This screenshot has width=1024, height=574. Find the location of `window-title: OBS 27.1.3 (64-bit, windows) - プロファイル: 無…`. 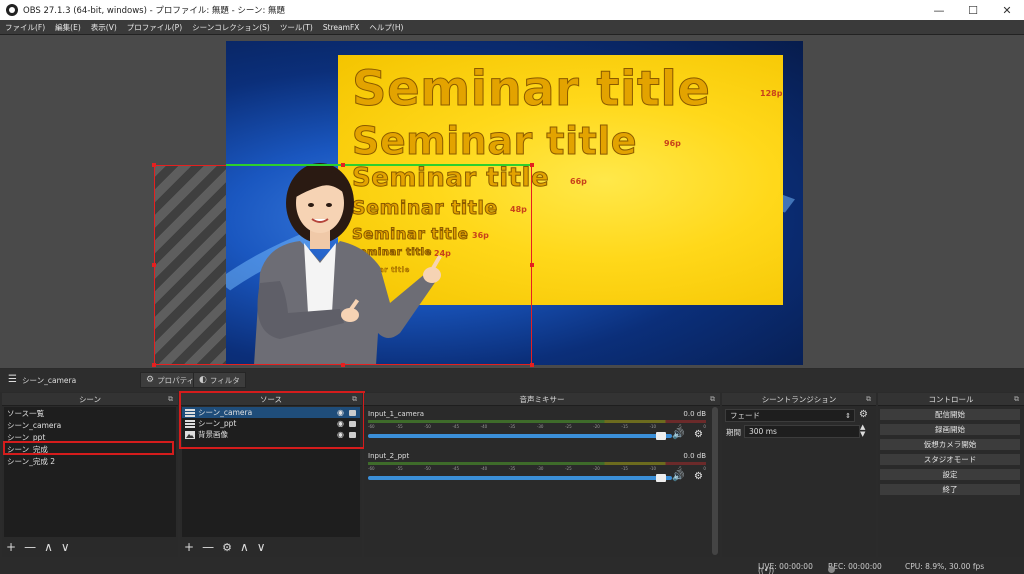

window-title: OBS 27.1.3 (64-bit, windows) - プロファイル: 無… is located at coordinates (154, 11).